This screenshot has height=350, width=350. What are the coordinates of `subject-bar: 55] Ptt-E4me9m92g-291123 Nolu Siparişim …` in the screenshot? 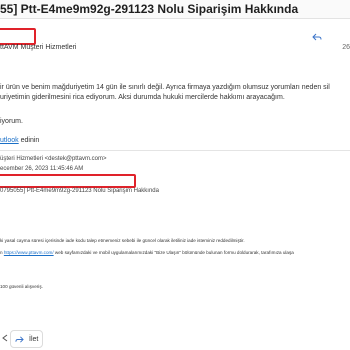 It's located at (175, 9).